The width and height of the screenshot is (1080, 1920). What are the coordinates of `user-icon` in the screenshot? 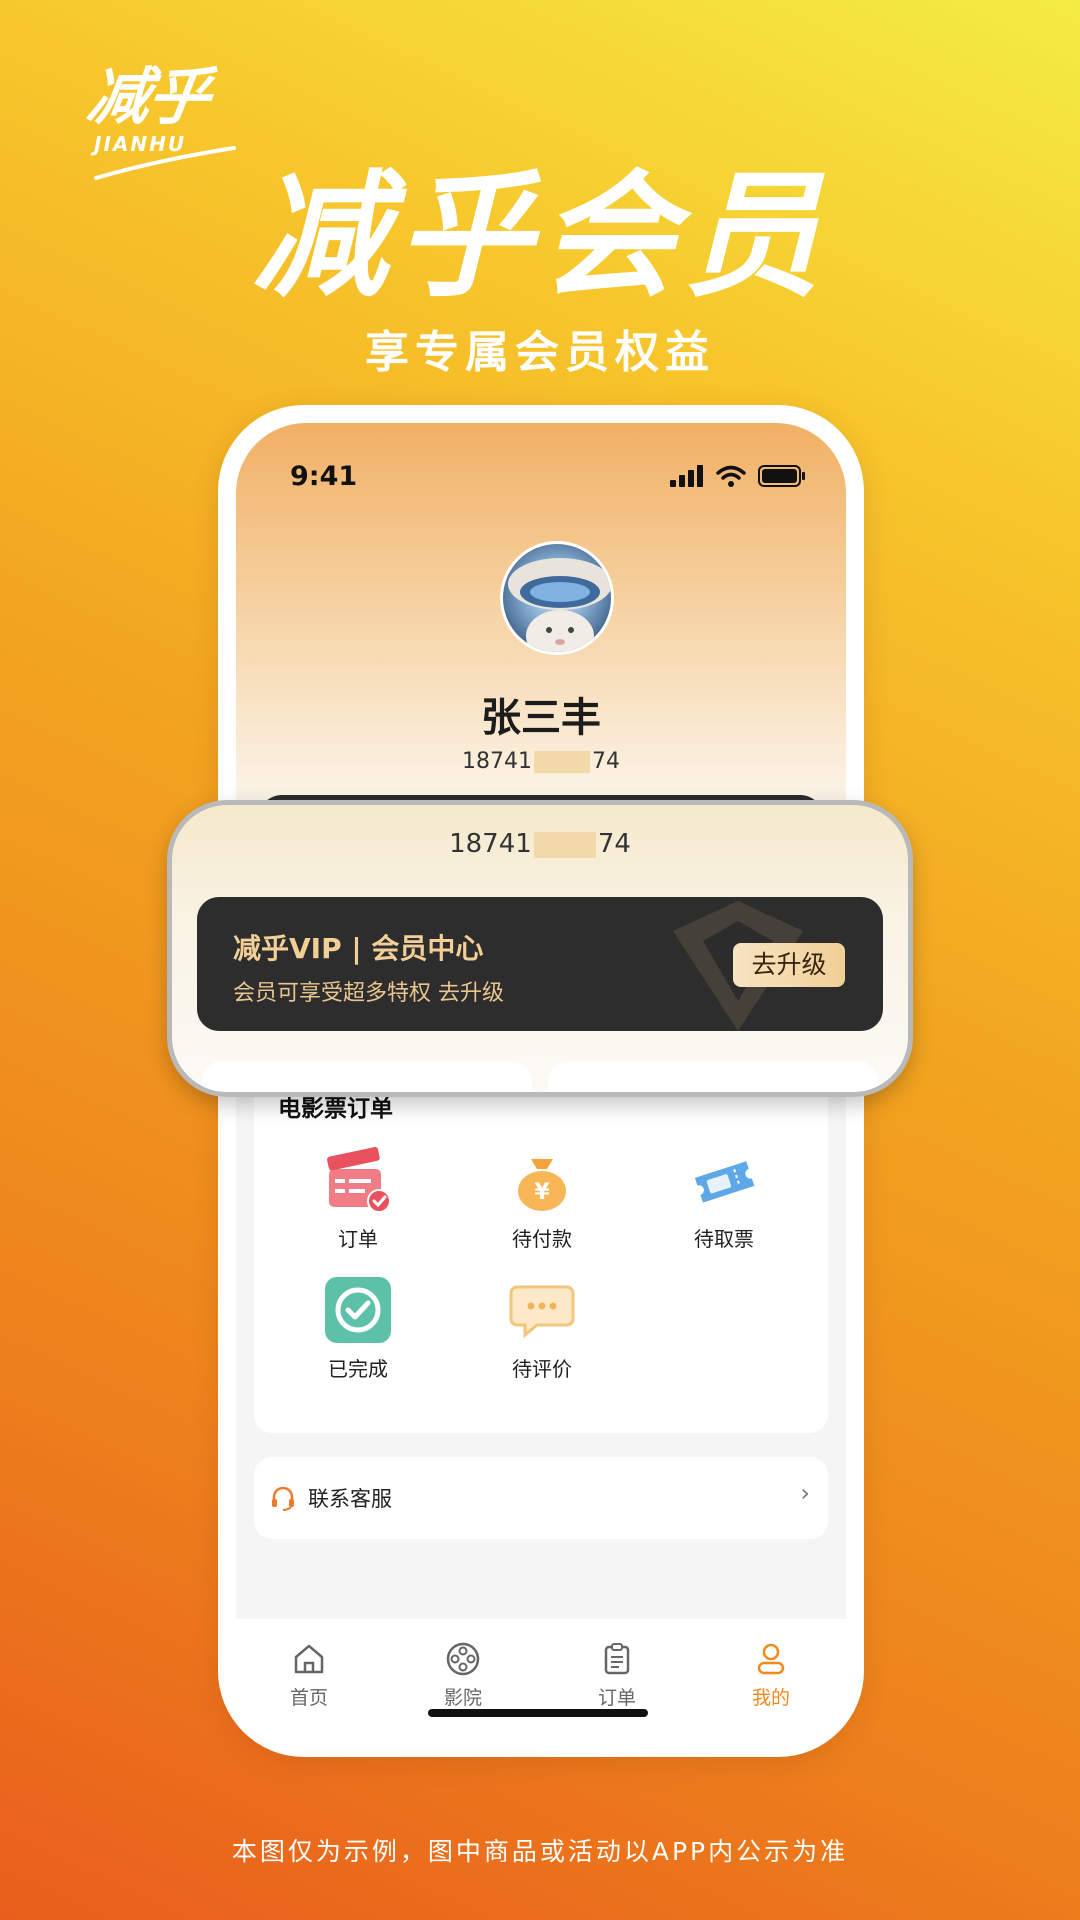 It's located at (771, 1659).